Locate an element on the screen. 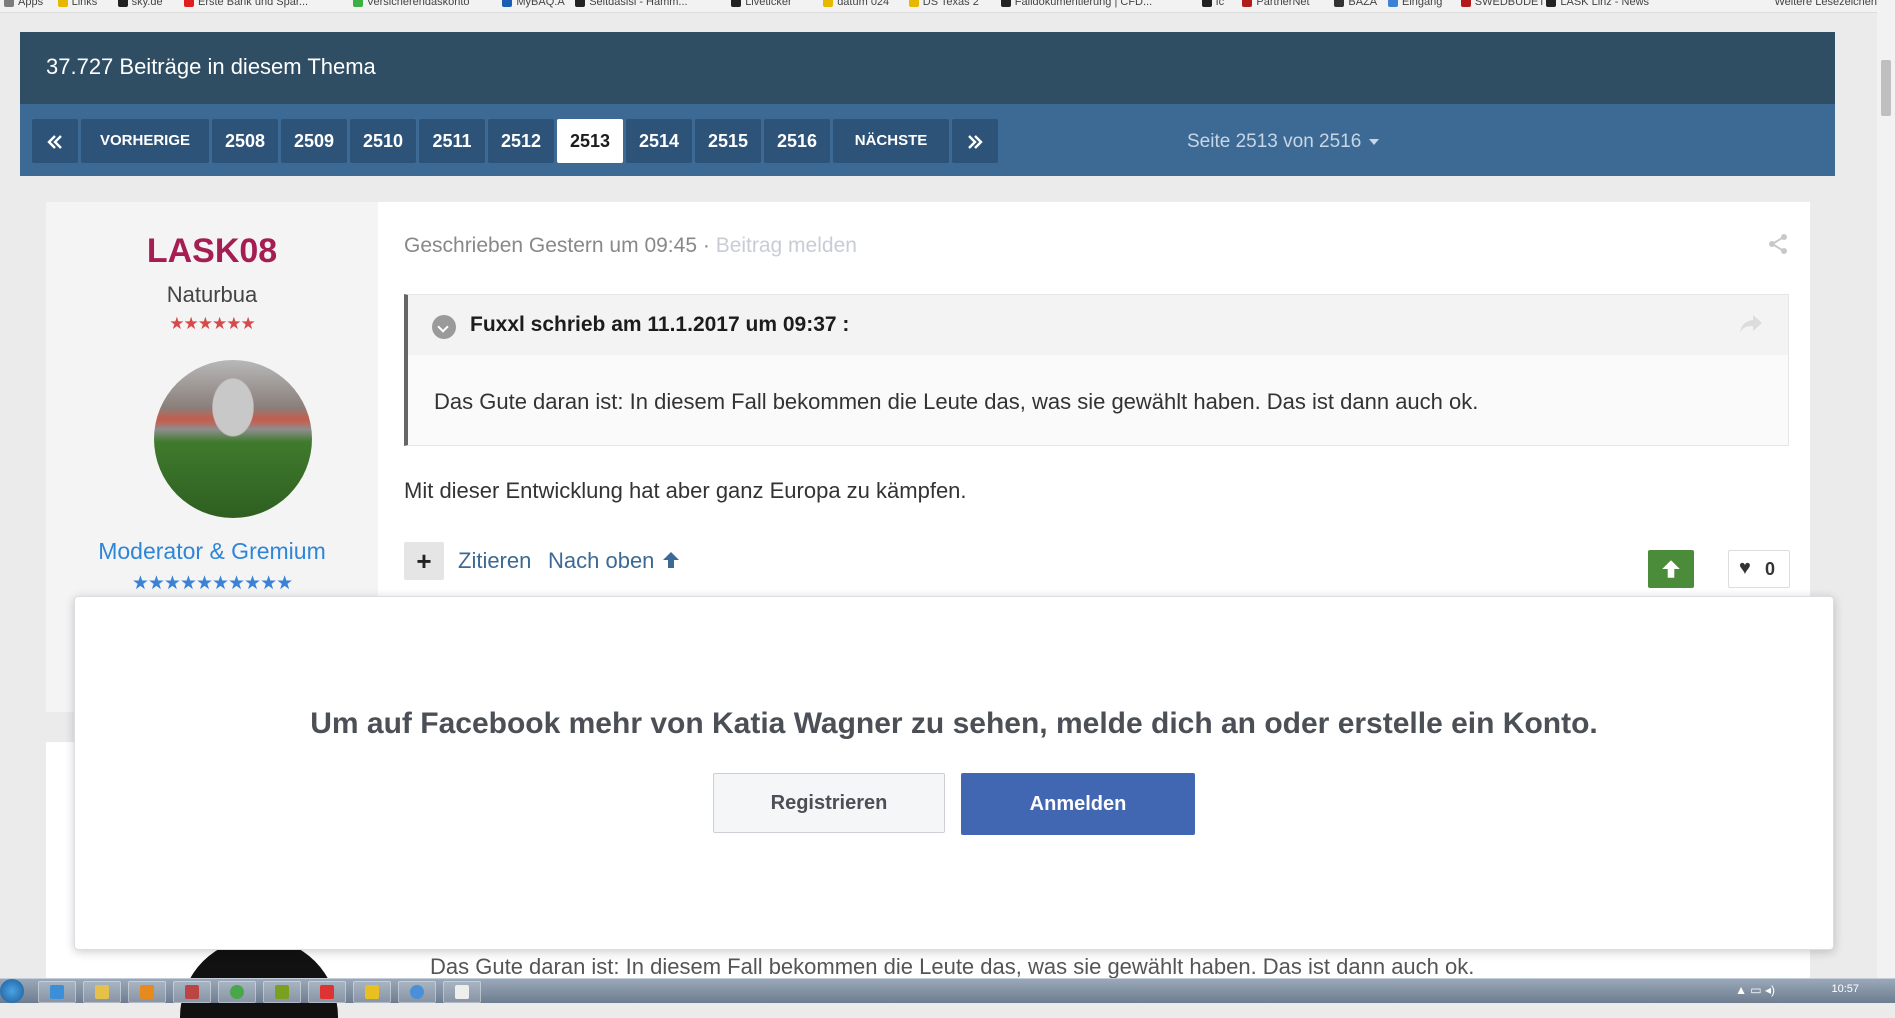 The image size is (1895, 1018). like-button: ♥ 0 is located at coordinates (1759, 569).